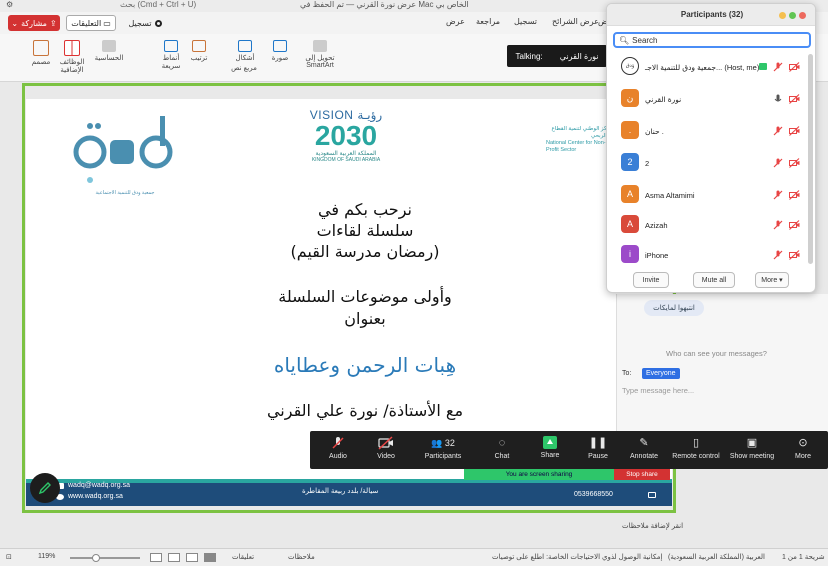 This screenshot has width=828, height=566. Describe the element at coordinates (210, 557) in the screenshot. I see `slideshow-view-icon` at that location.